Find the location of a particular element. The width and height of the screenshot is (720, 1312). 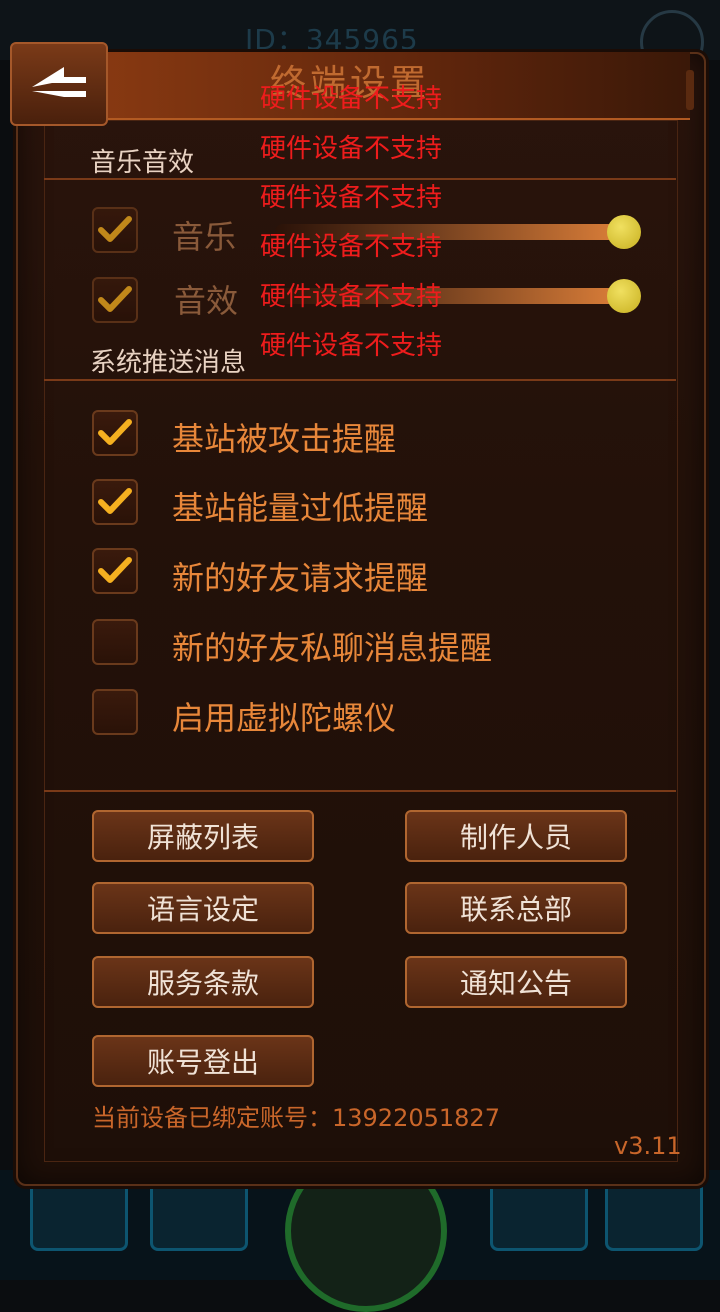

back-button is located at coordinates (59, 84).